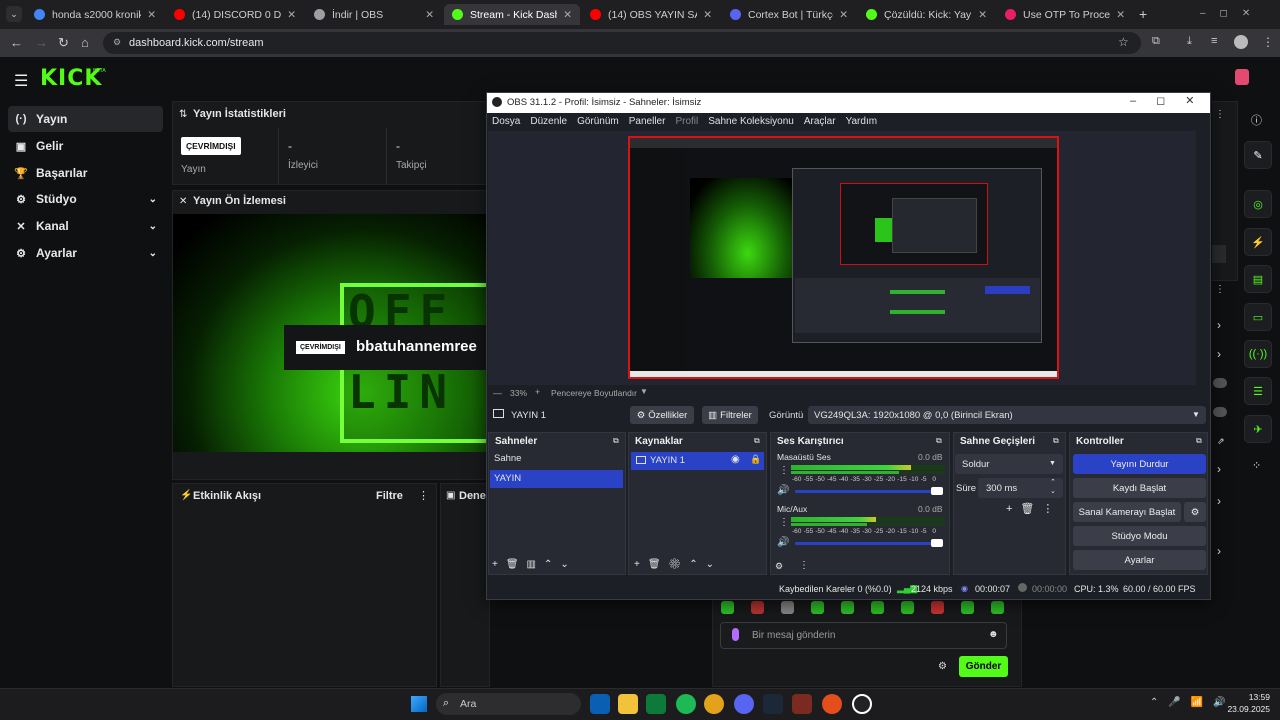 The height and width of the screenshot is (720, 1280). I want to click on lightning-icon: ⚡, so click(1258, 242).